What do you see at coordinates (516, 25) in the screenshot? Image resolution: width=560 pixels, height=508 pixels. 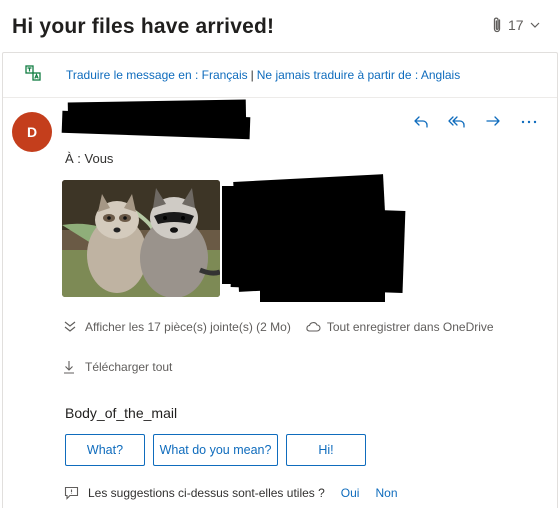 I see `attachment-count: 17` at bounding box center [516, 25].